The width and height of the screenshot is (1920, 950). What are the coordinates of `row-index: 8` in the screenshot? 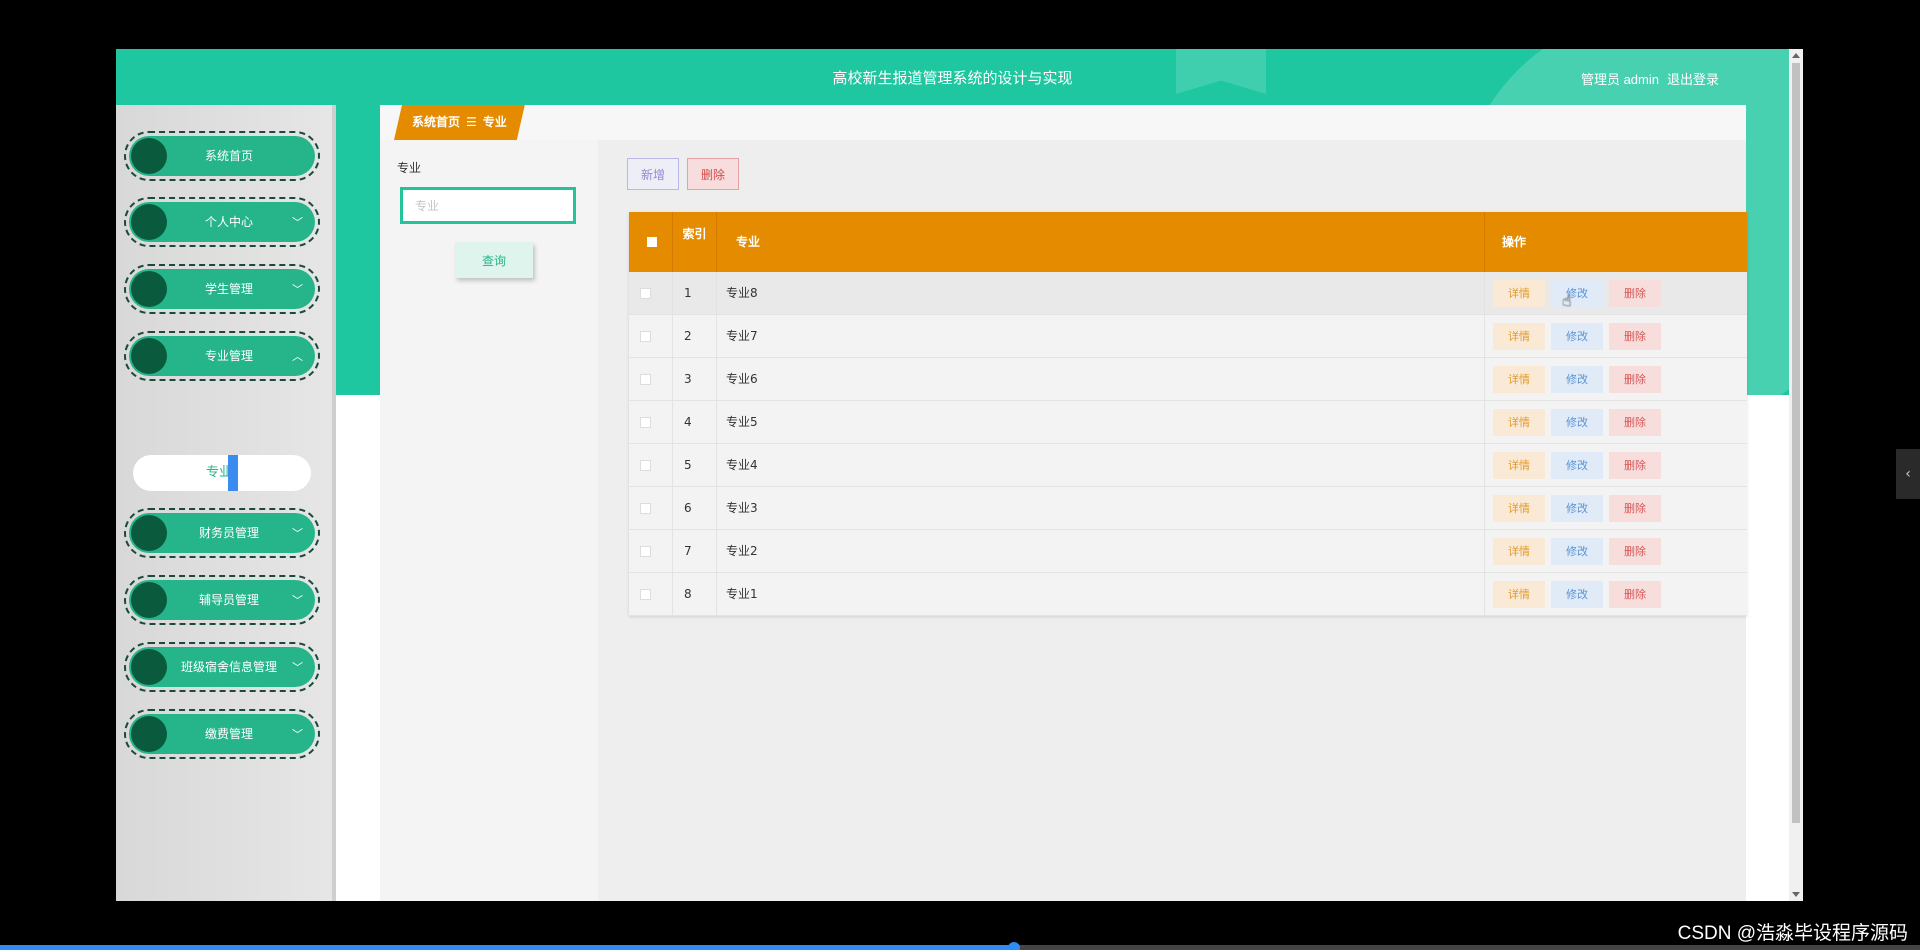 It's located at (695, 594).